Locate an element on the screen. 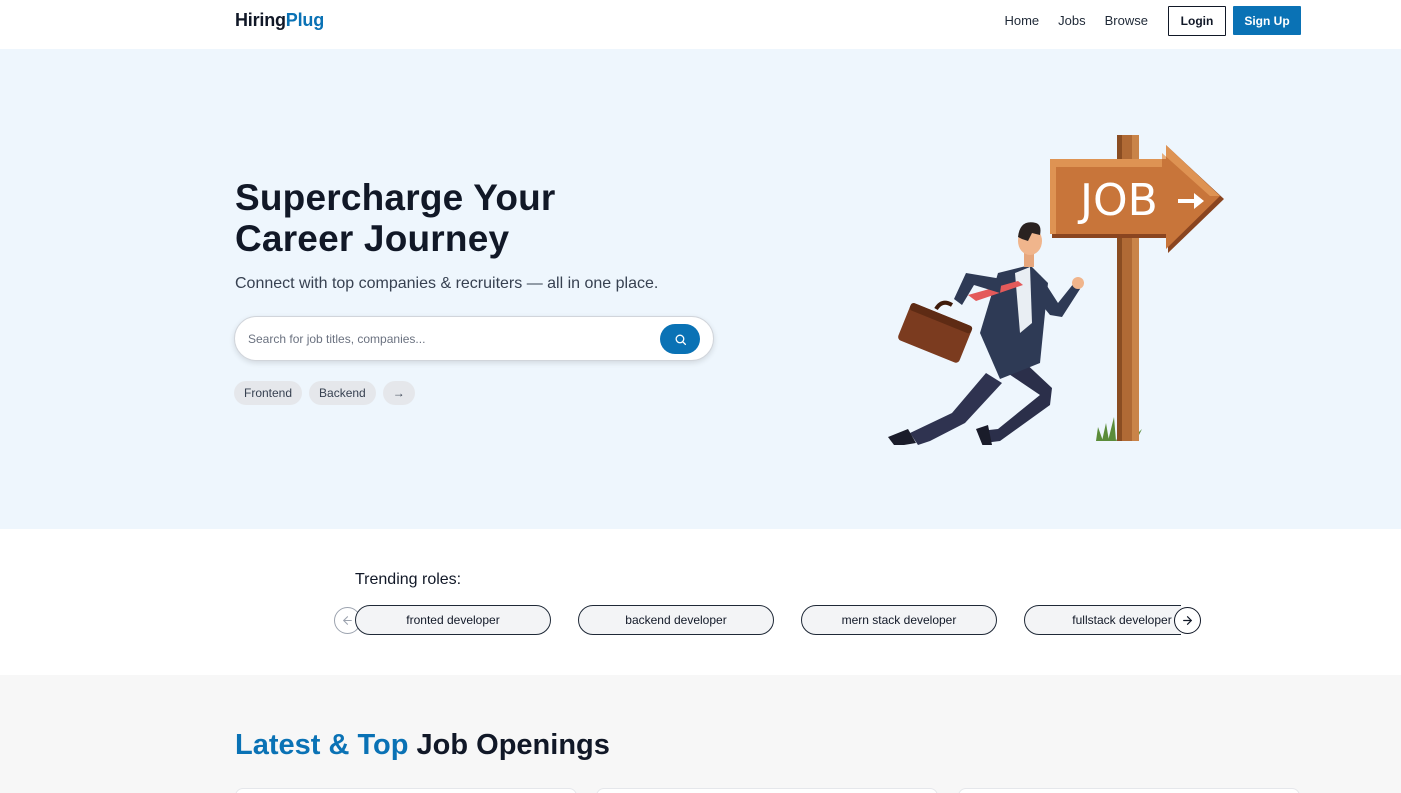 Image resolution: width=1401 pixels, height=793 pixels. role-chip: fronted developer is located at coordinates (453, 620).